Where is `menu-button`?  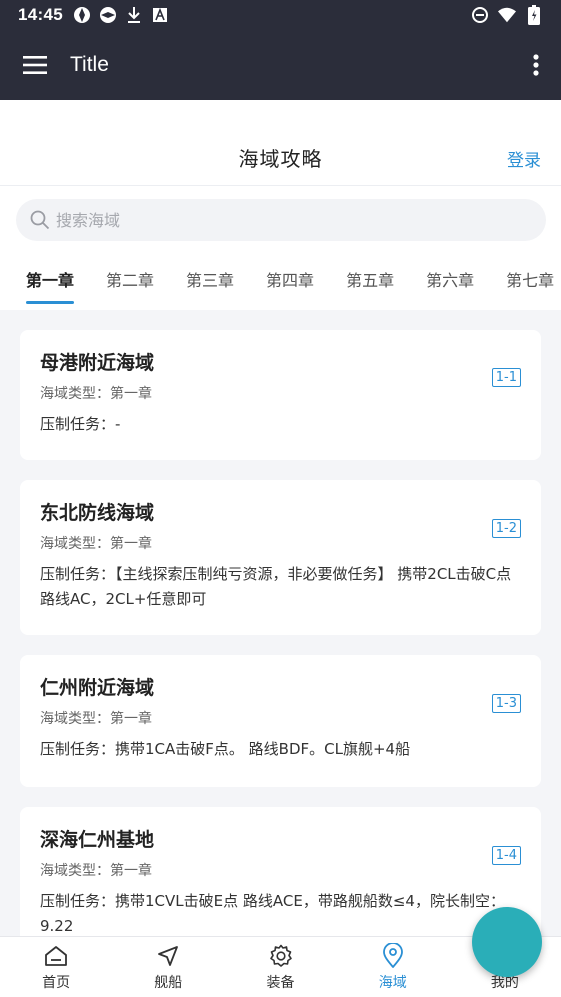 menu-button is located at coordinates (35, 65).